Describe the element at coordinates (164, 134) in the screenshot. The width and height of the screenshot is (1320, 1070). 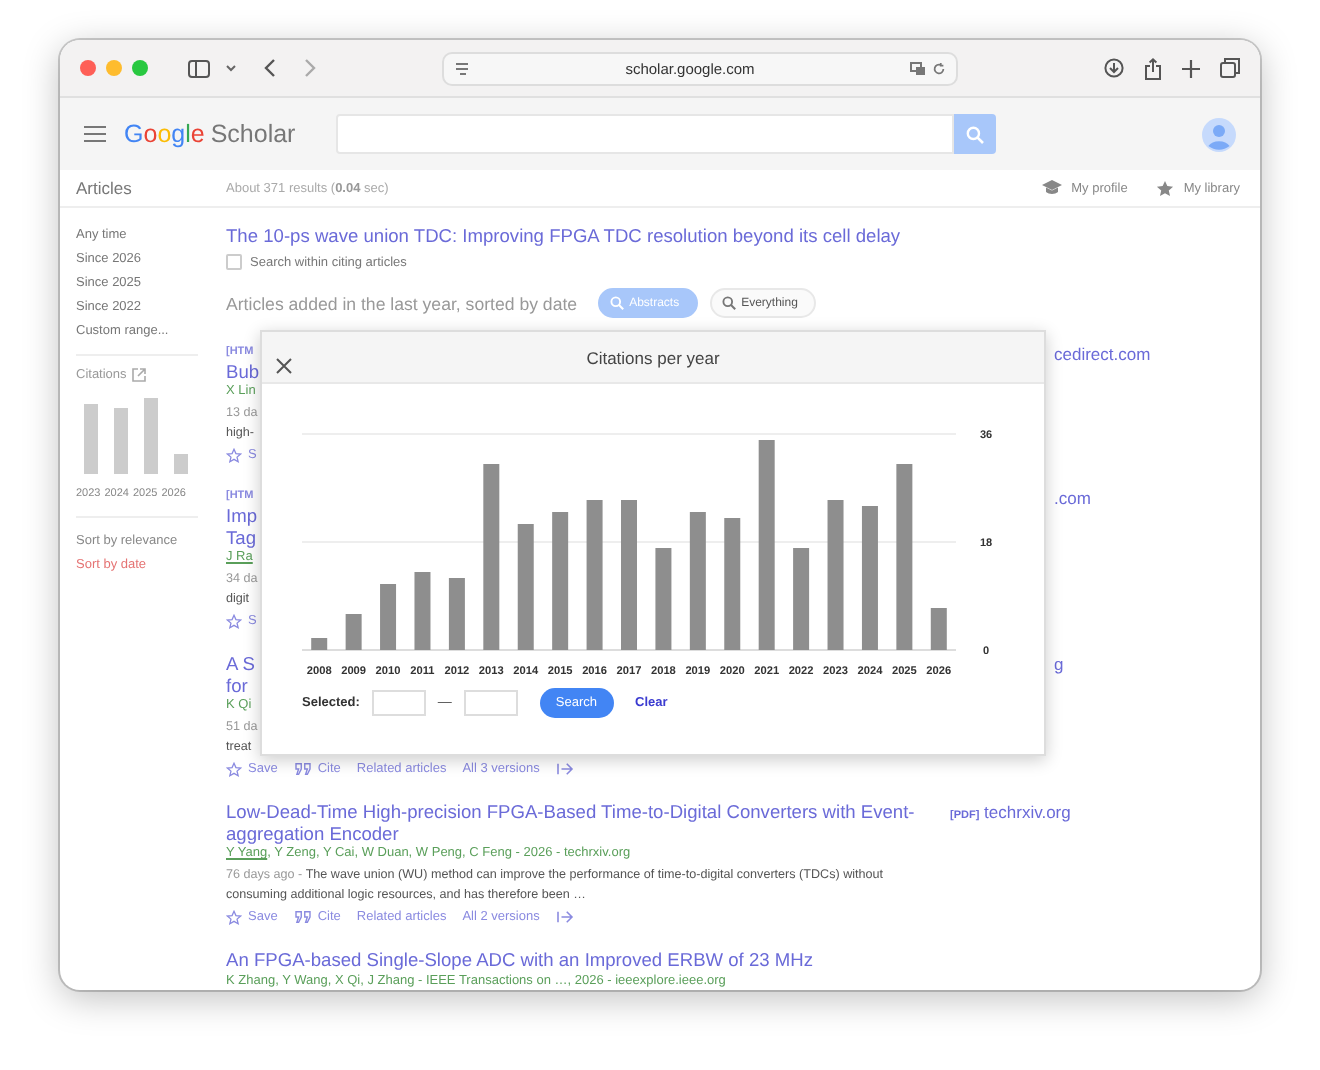
I see `logo-text: Google` at that location.